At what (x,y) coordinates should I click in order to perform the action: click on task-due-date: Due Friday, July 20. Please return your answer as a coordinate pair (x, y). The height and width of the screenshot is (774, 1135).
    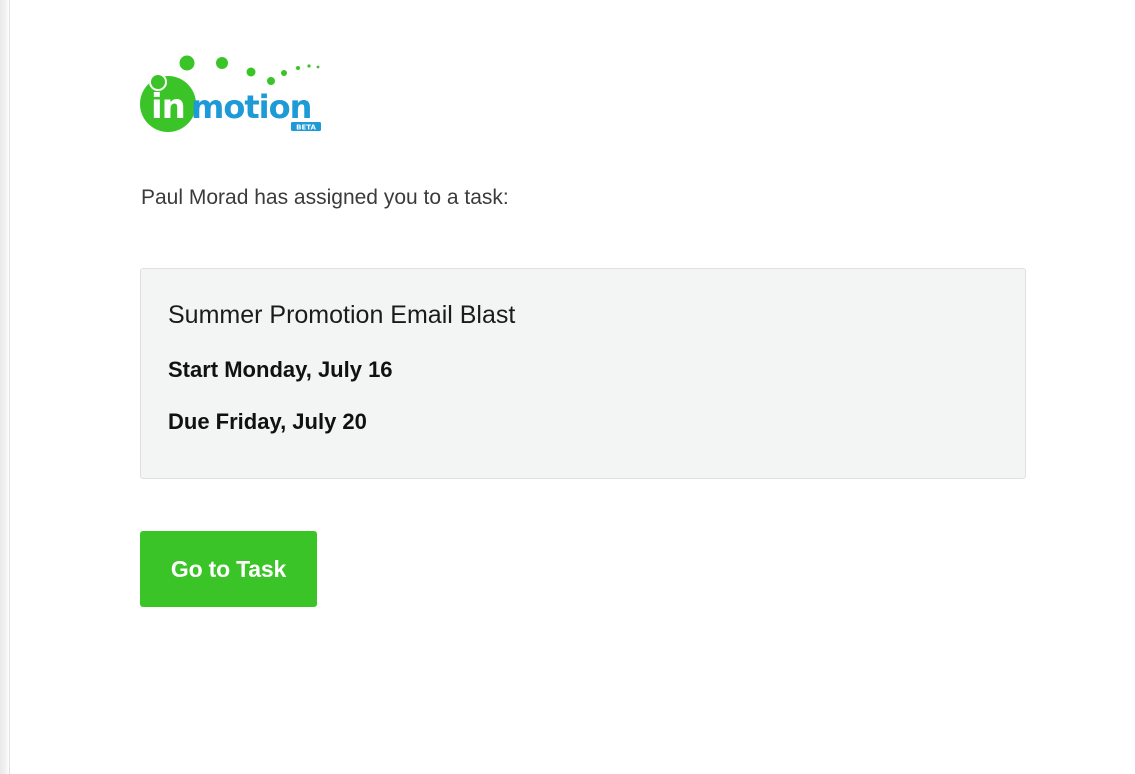
    Looking at the image, I should click on (267, 421).